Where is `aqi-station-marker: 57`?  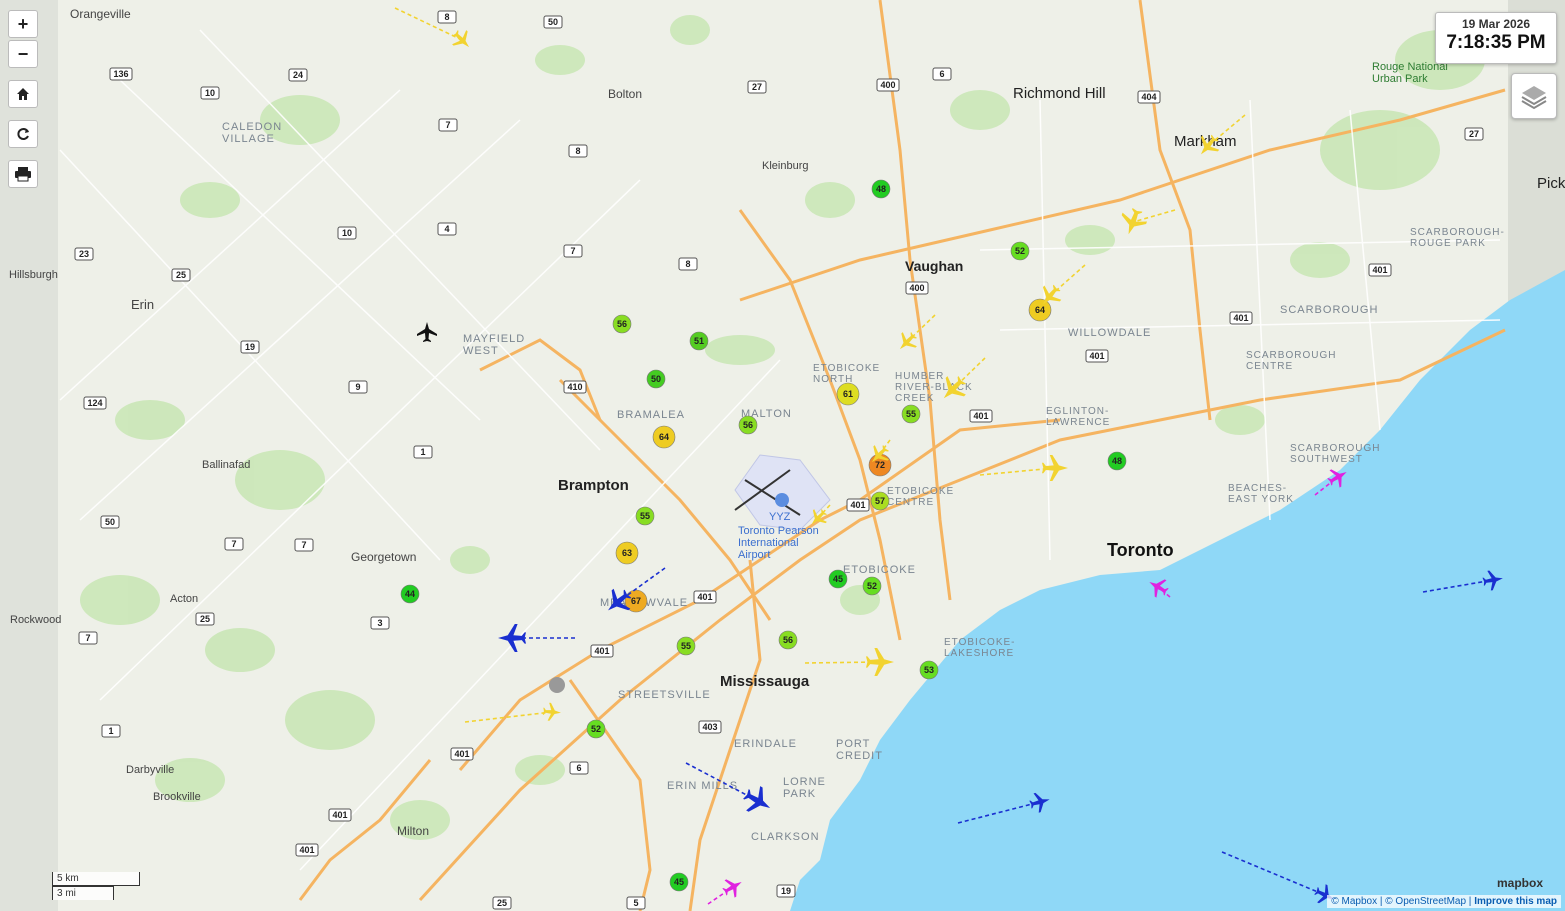 aqi-station-marker: 57 is located at coordinates (880, 501).